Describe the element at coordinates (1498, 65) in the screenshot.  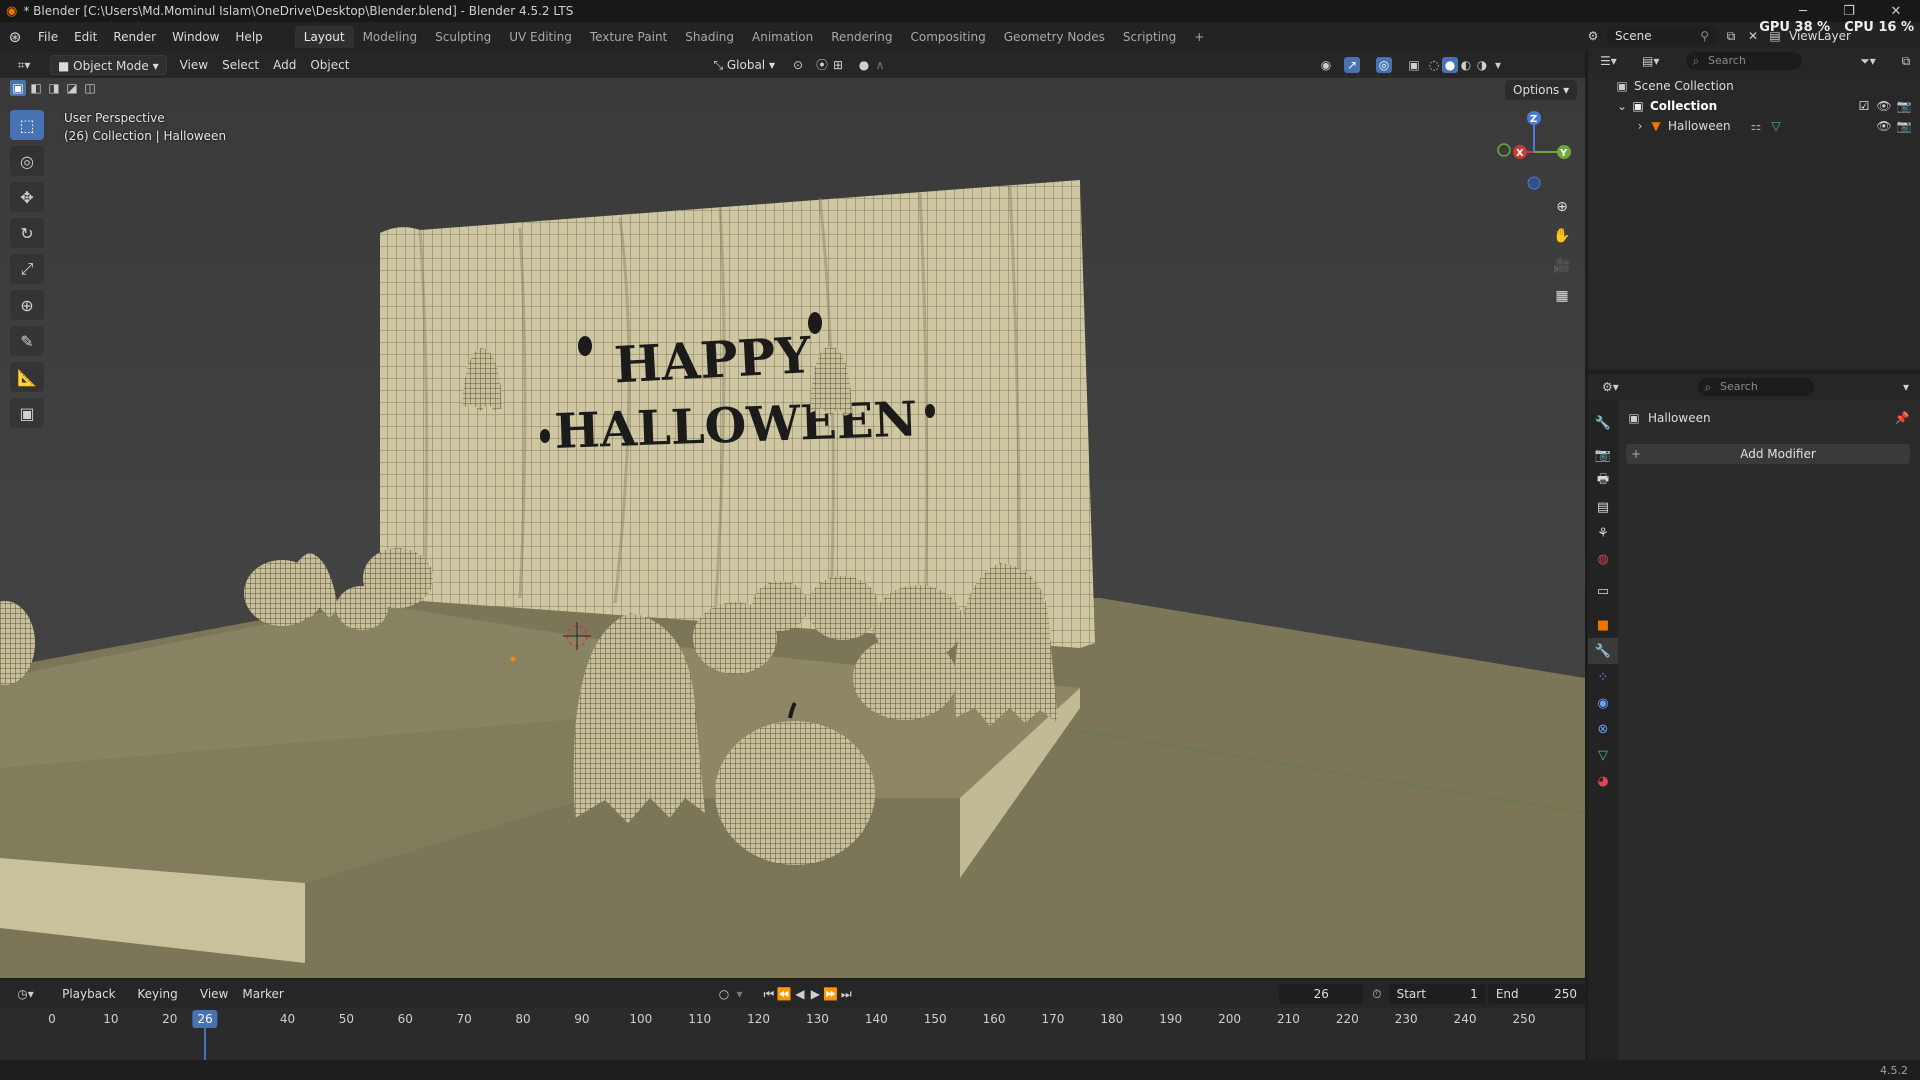
I see `shading-options-icon: ▾` at that location.